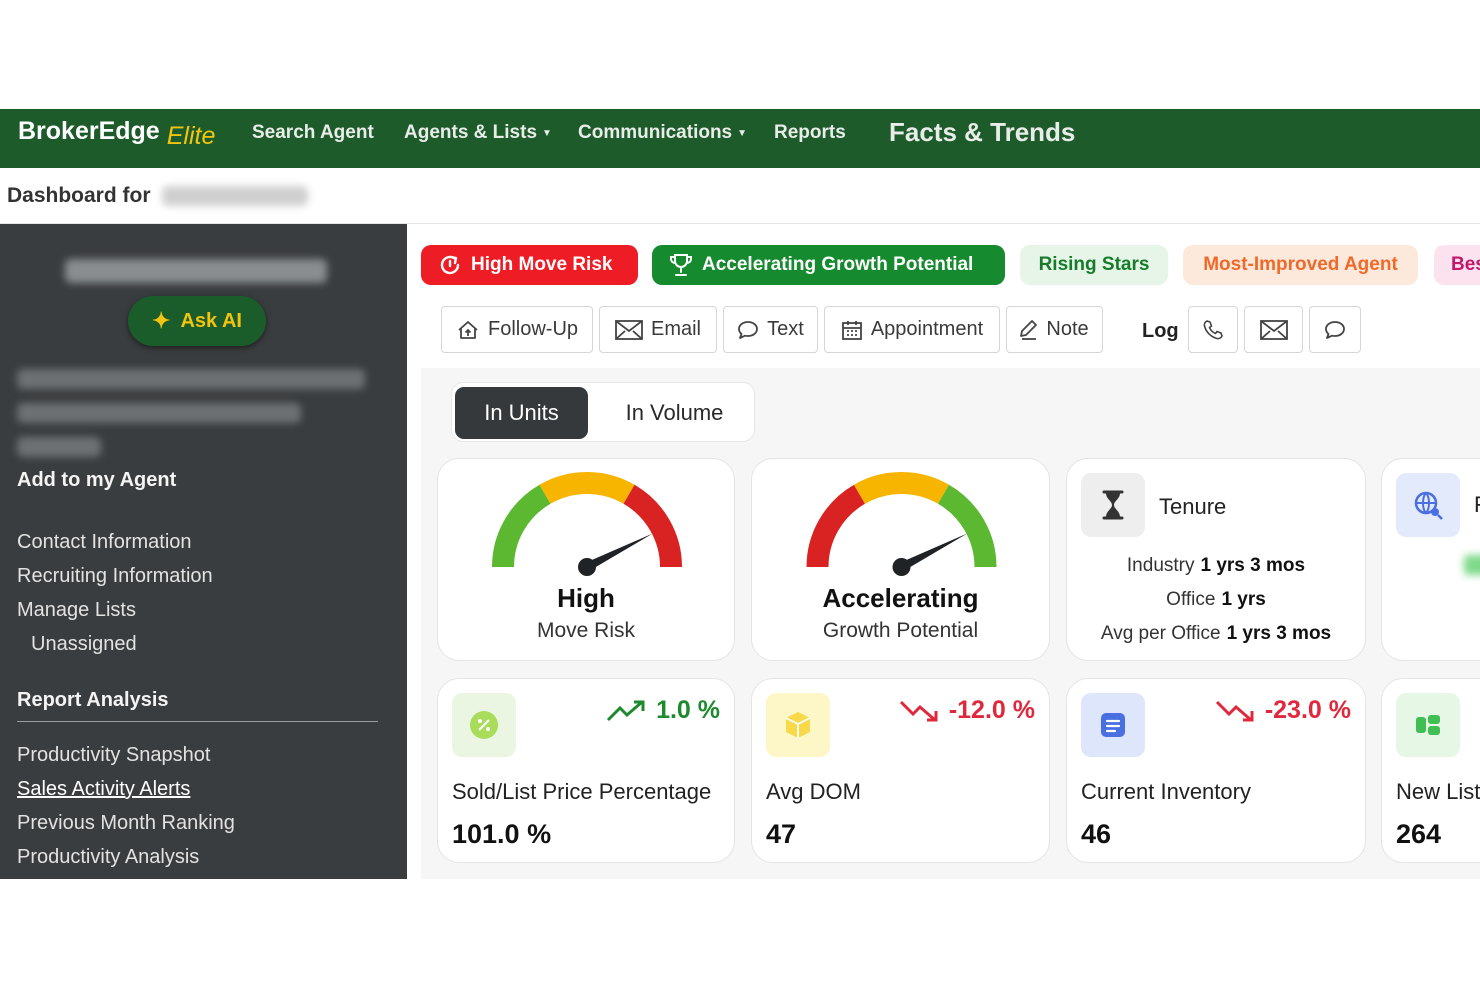  Describe the element at coordinates (662, 133) in the screenshot. I see `nav-communications: Communications ▼` at that location.